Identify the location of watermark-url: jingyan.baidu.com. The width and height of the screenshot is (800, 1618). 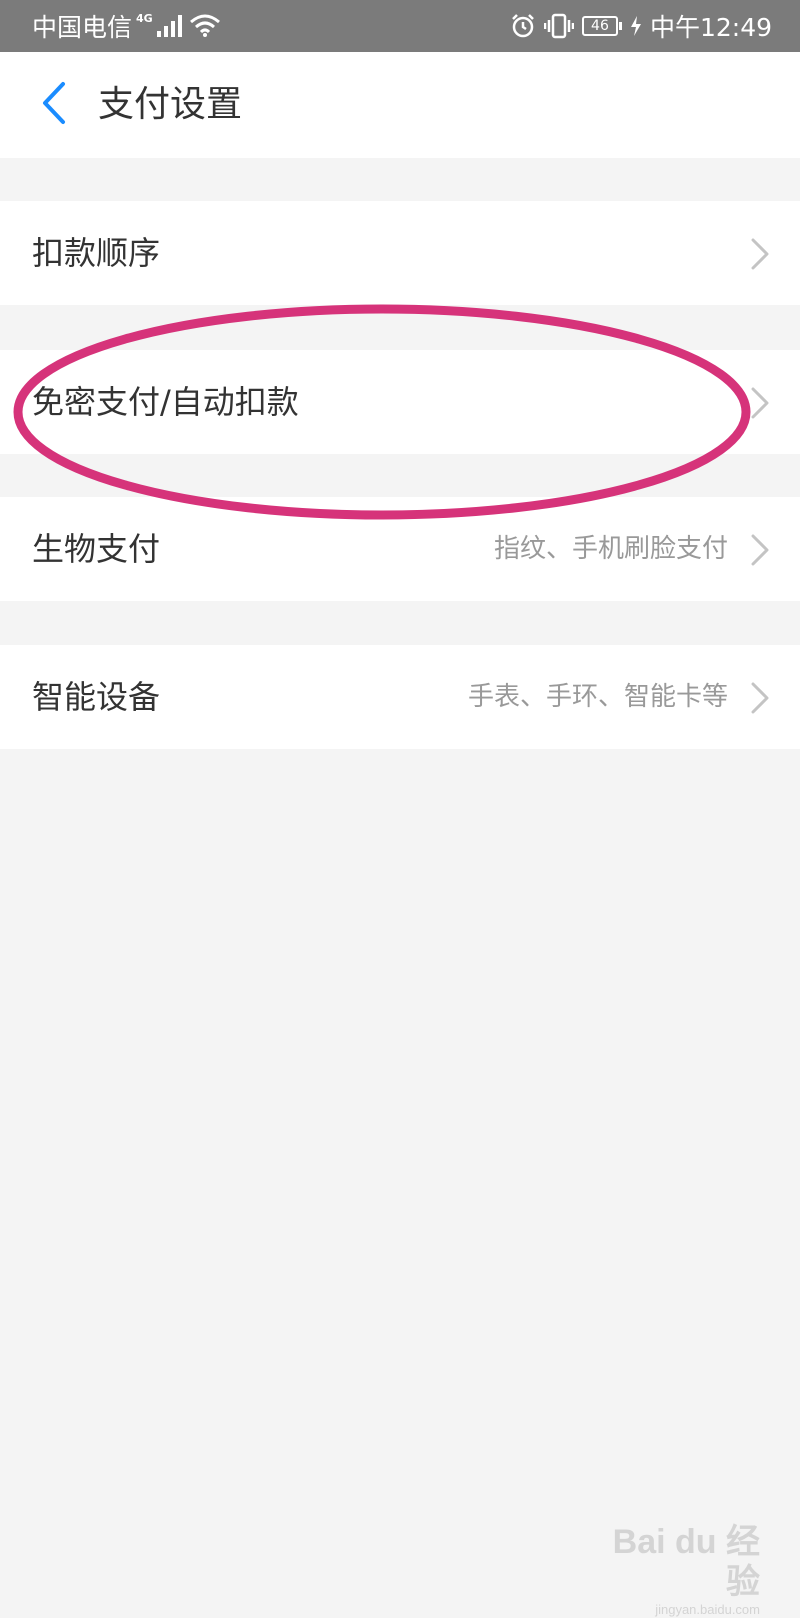
(707, 1609).